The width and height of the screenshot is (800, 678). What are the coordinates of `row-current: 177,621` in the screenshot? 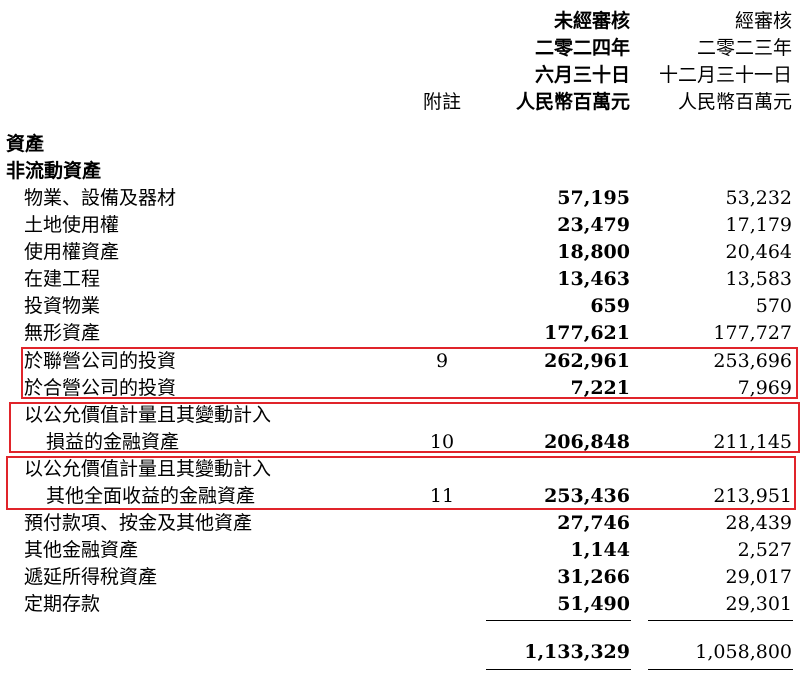 It's located at (587, 333).